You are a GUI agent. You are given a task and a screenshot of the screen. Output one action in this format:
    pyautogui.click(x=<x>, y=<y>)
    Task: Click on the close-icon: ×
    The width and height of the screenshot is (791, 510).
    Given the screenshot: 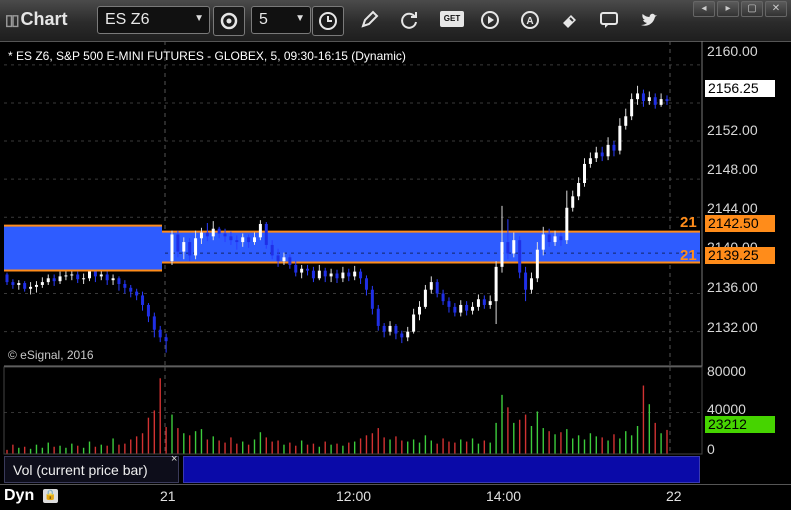 What is the action you would take?
    pyautogui.click(x=174, y=459)
    